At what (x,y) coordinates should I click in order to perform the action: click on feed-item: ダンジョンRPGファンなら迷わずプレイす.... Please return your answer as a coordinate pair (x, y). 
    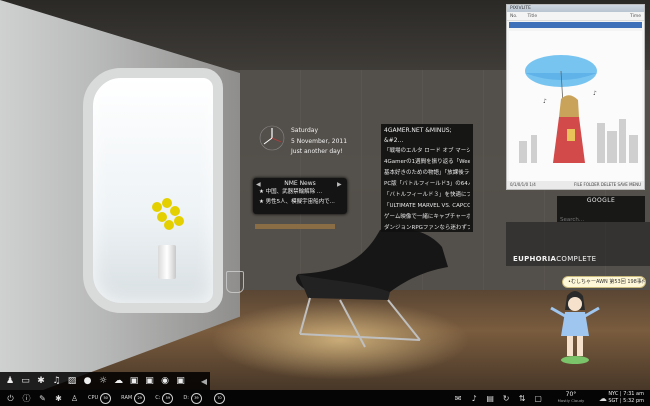
    Looking at the image, I should click on (427, 228).